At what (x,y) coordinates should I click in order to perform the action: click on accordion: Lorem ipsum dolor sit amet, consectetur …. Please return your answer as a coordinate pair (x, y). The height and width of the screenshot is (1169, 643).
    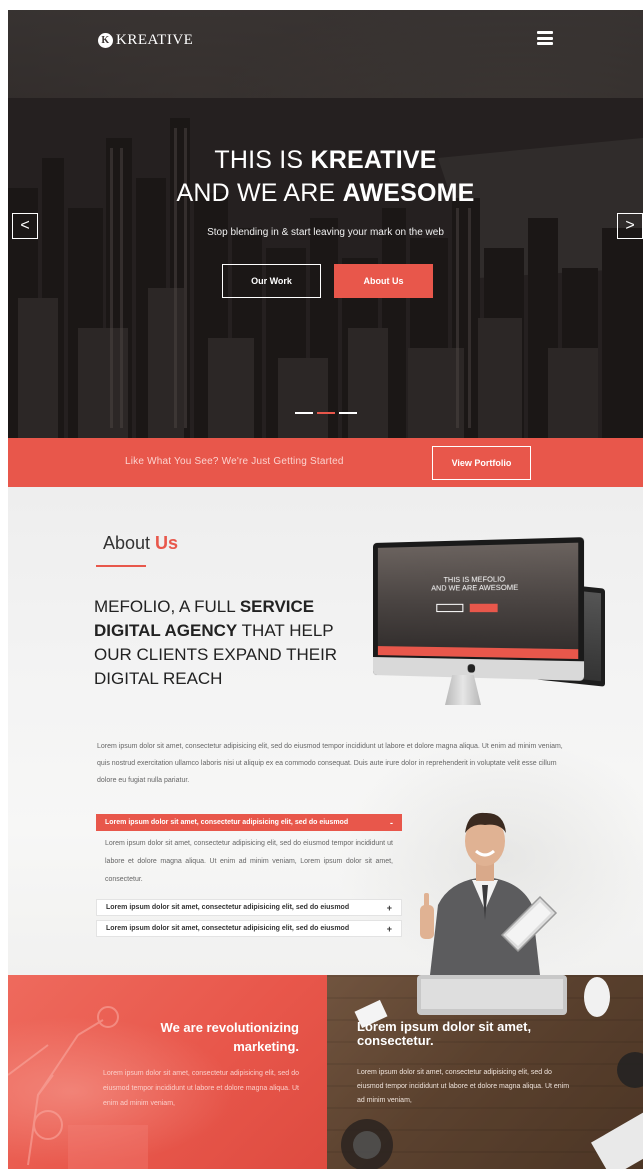
    Looking at the image, I should click on (249, 875).